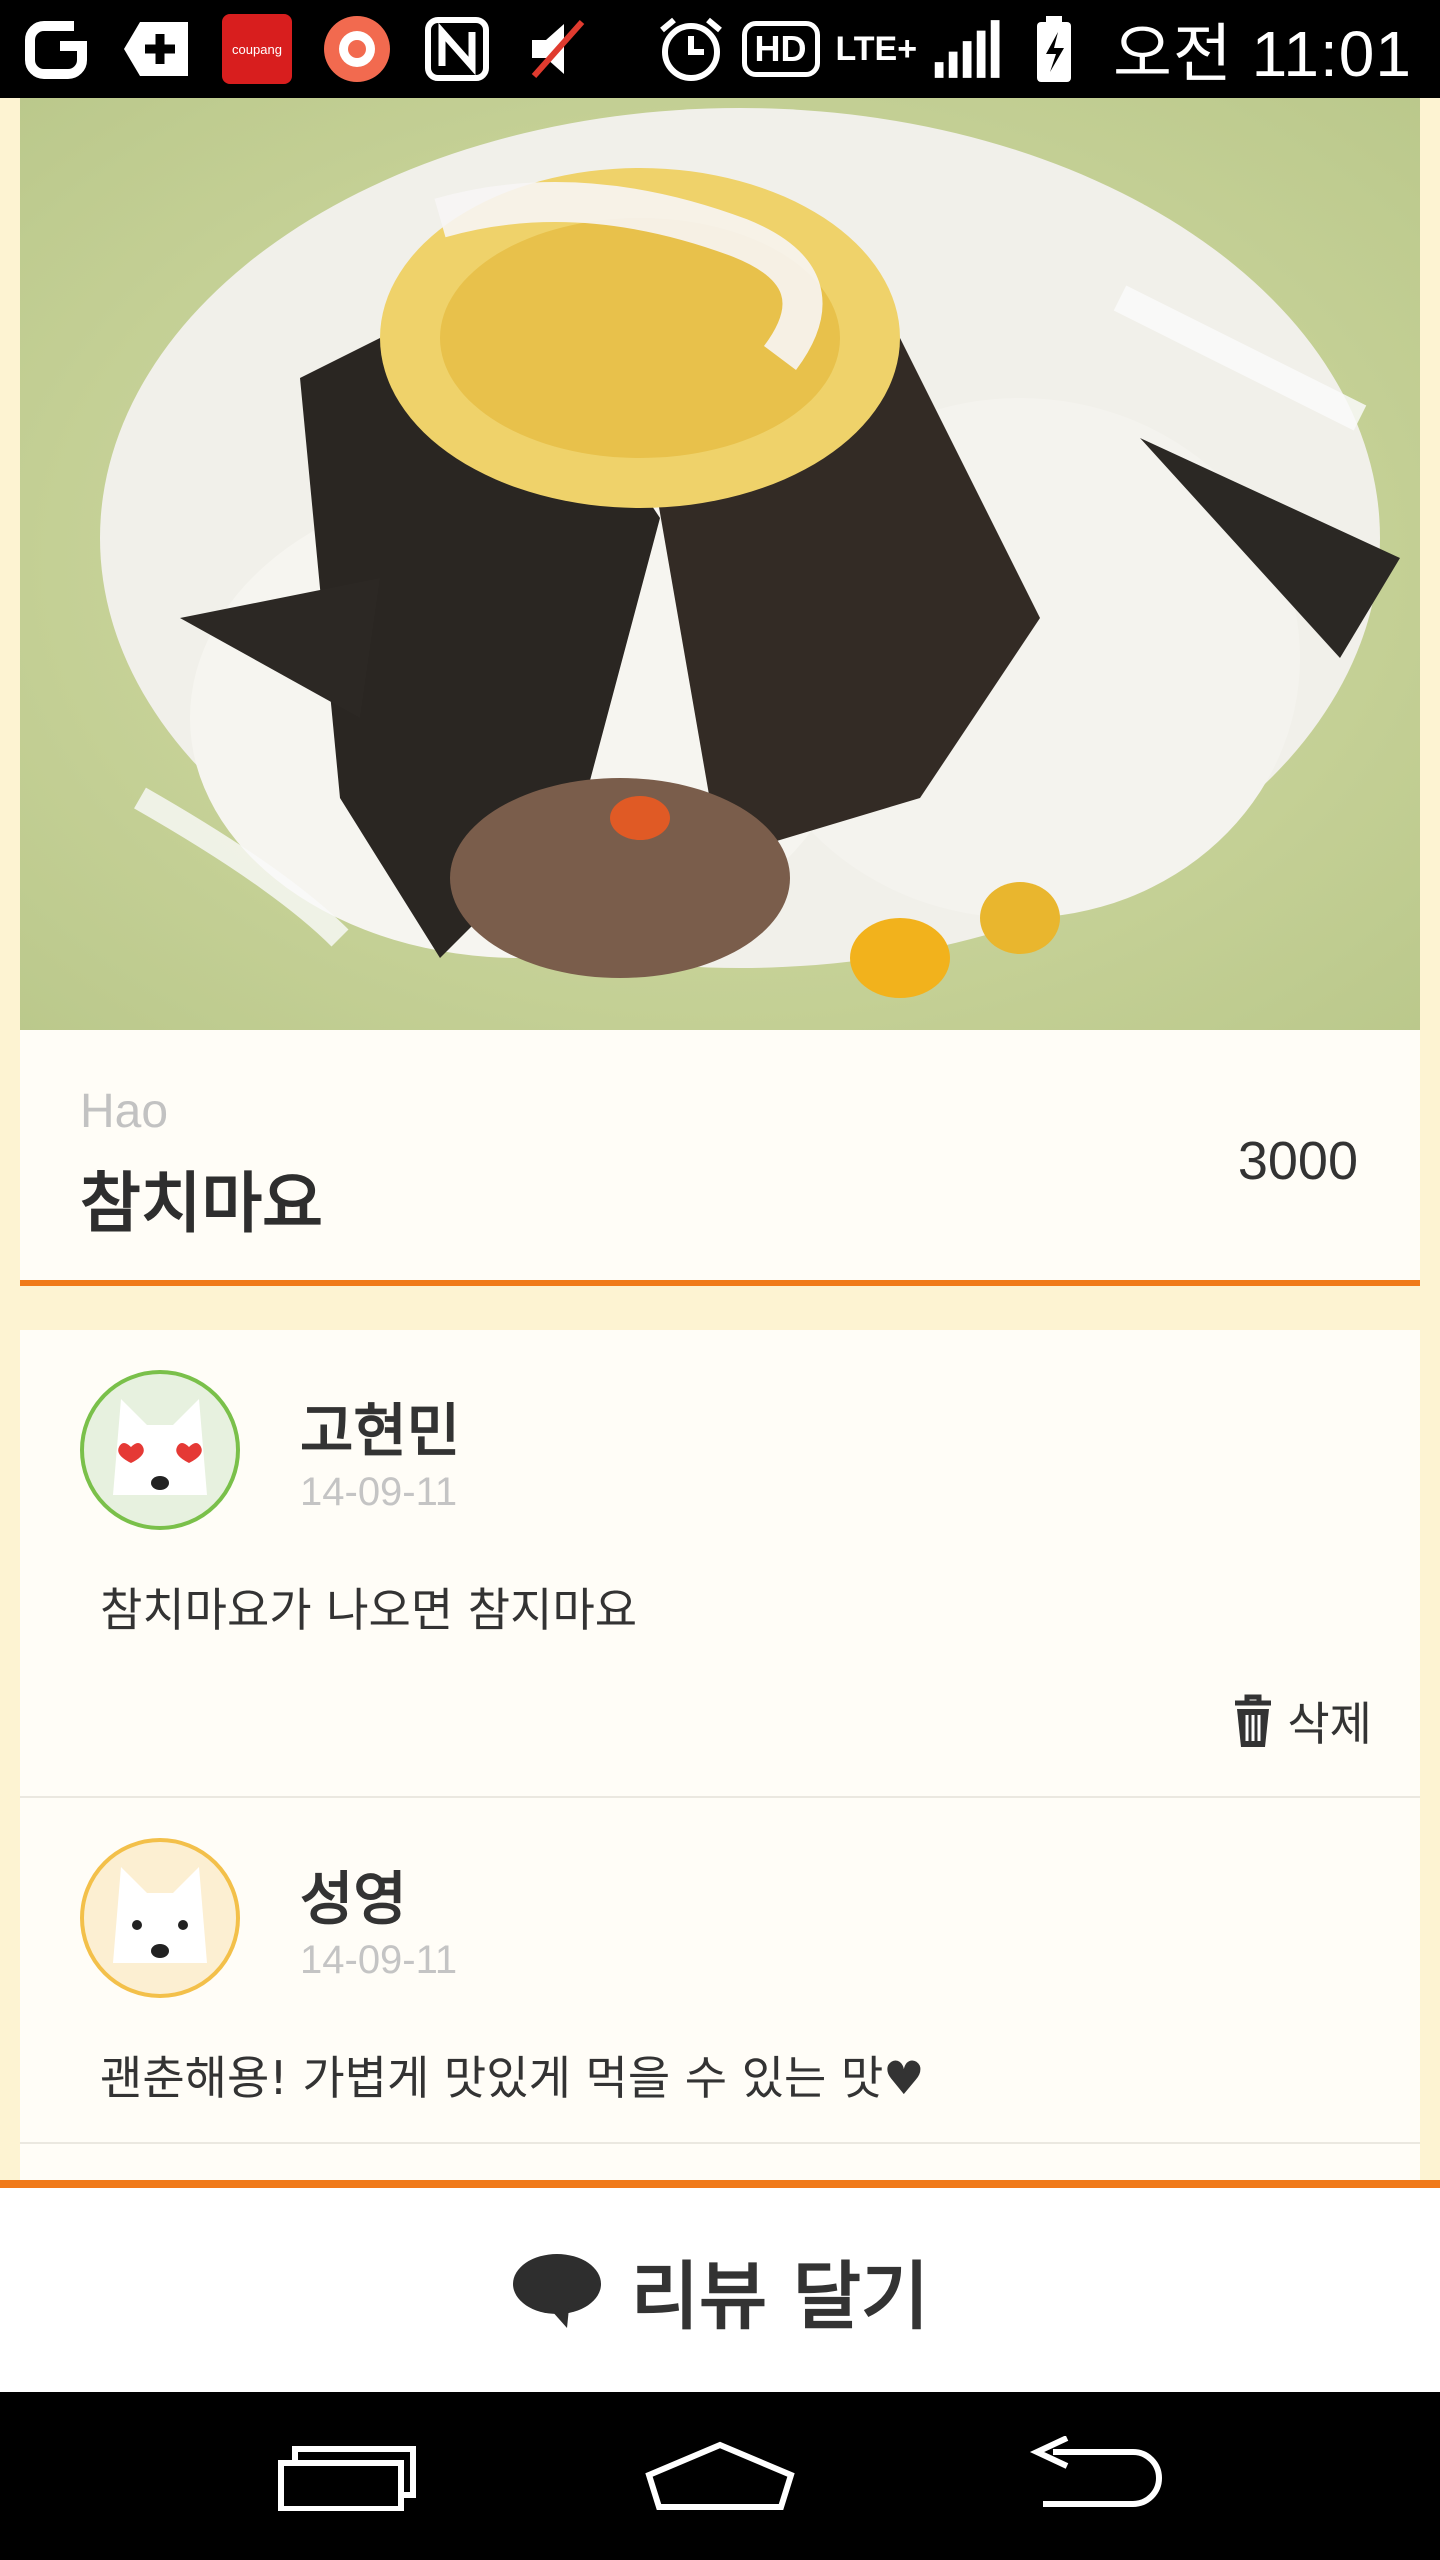 The image size is (1440, 2560). I want to click on coupang-icon: coupang, so click(257, 49).